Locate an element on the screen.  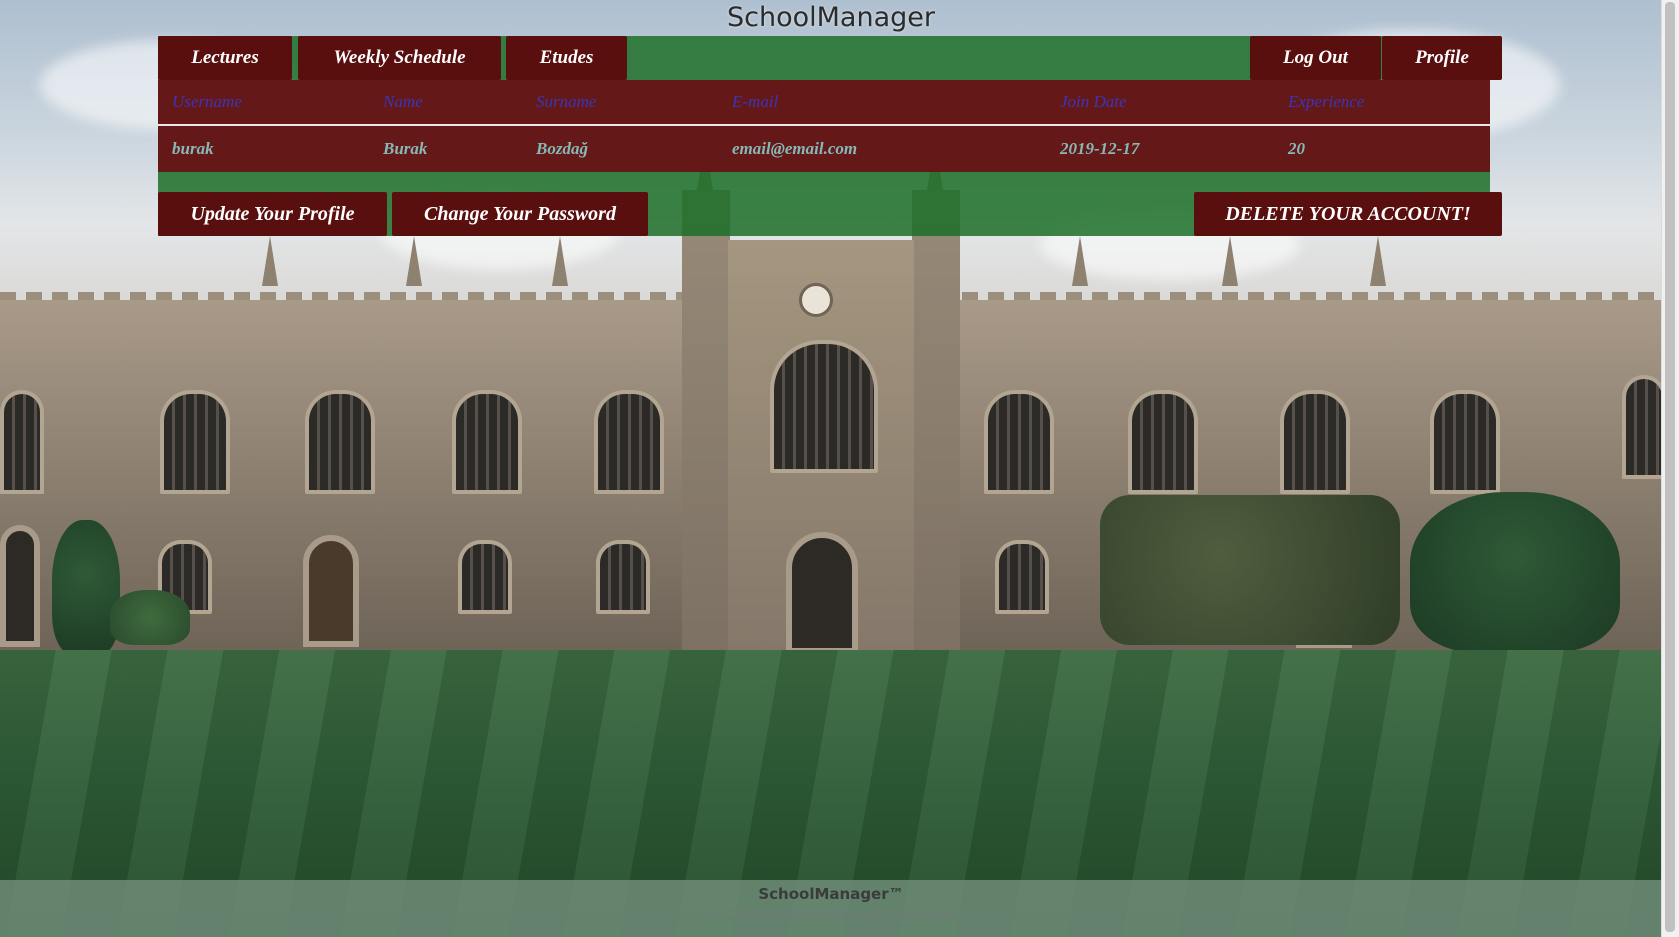
change-password-button: Change Your Password is located at coordinates (520, 214).